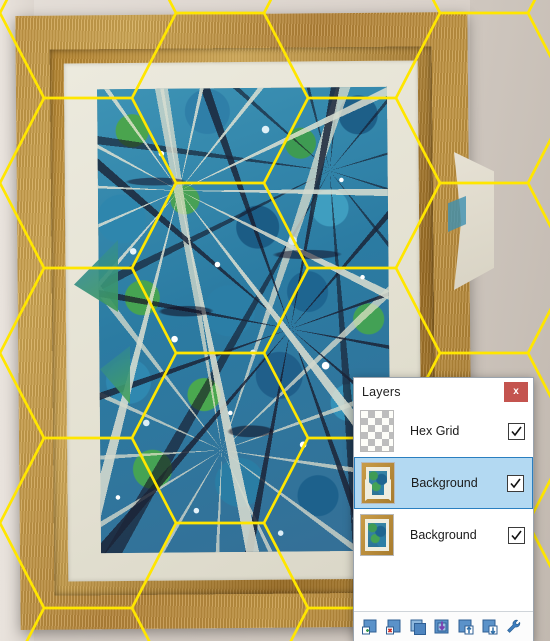 The height and width of the screenshot is (641, 550). Describe the element at coordinates (377, 431) in the screenshot. I see `layer-thumbnail-checkerboard` at that location.